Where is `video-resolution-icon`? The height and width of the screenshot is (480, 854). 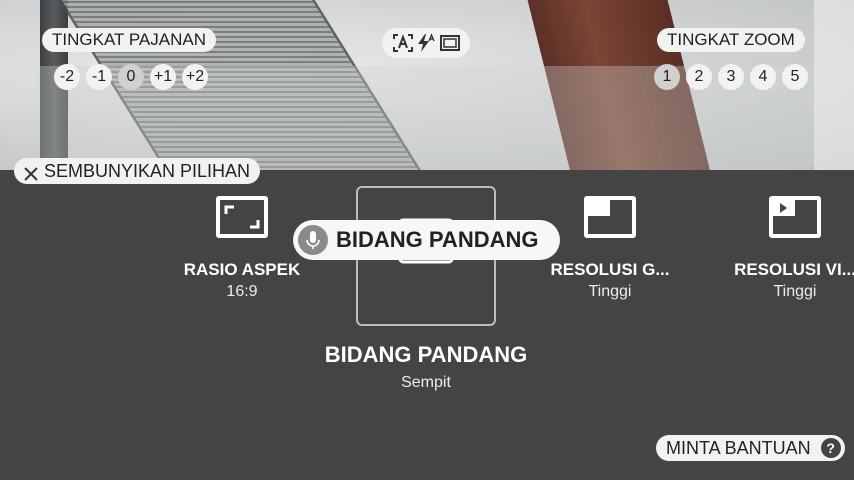 video-resolution-icon is located at coordinates (795, 217).